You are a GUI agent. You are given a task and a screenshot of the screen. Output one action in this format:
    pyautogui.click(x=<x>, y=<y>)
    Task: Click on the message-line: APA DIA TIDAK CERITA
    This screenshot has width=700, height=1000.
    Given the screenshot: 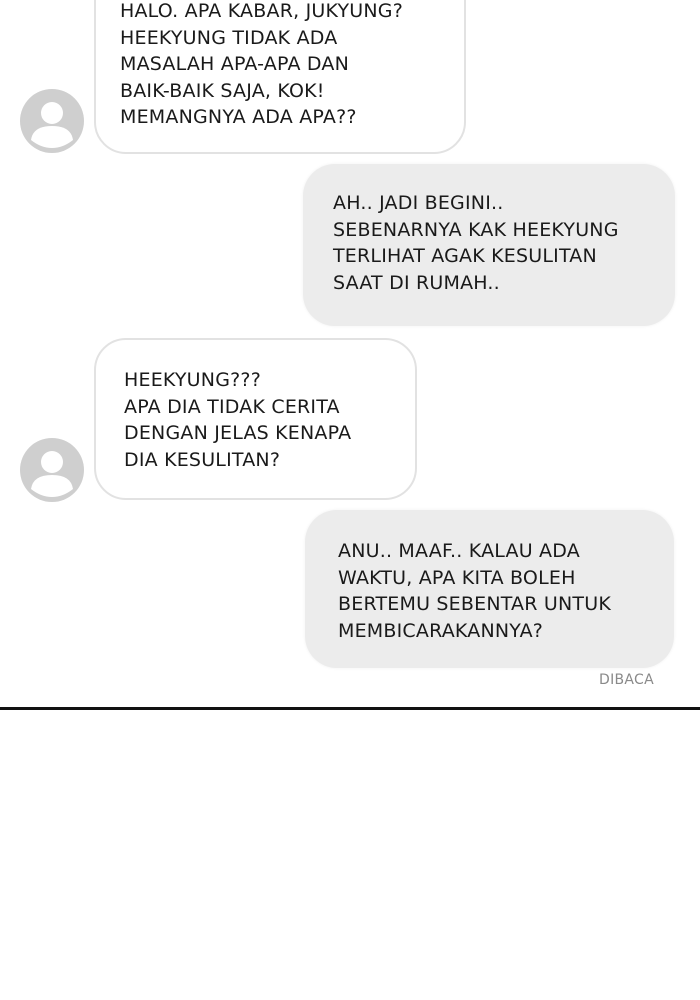 What is the action you would take?
    pyautogui.click(x=232, y=406)
    